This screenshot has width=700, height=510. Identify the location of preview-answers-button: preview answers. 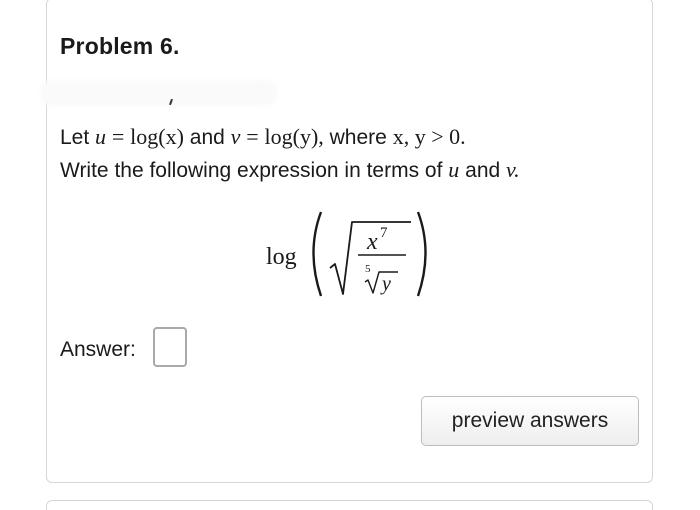
(530, 421).